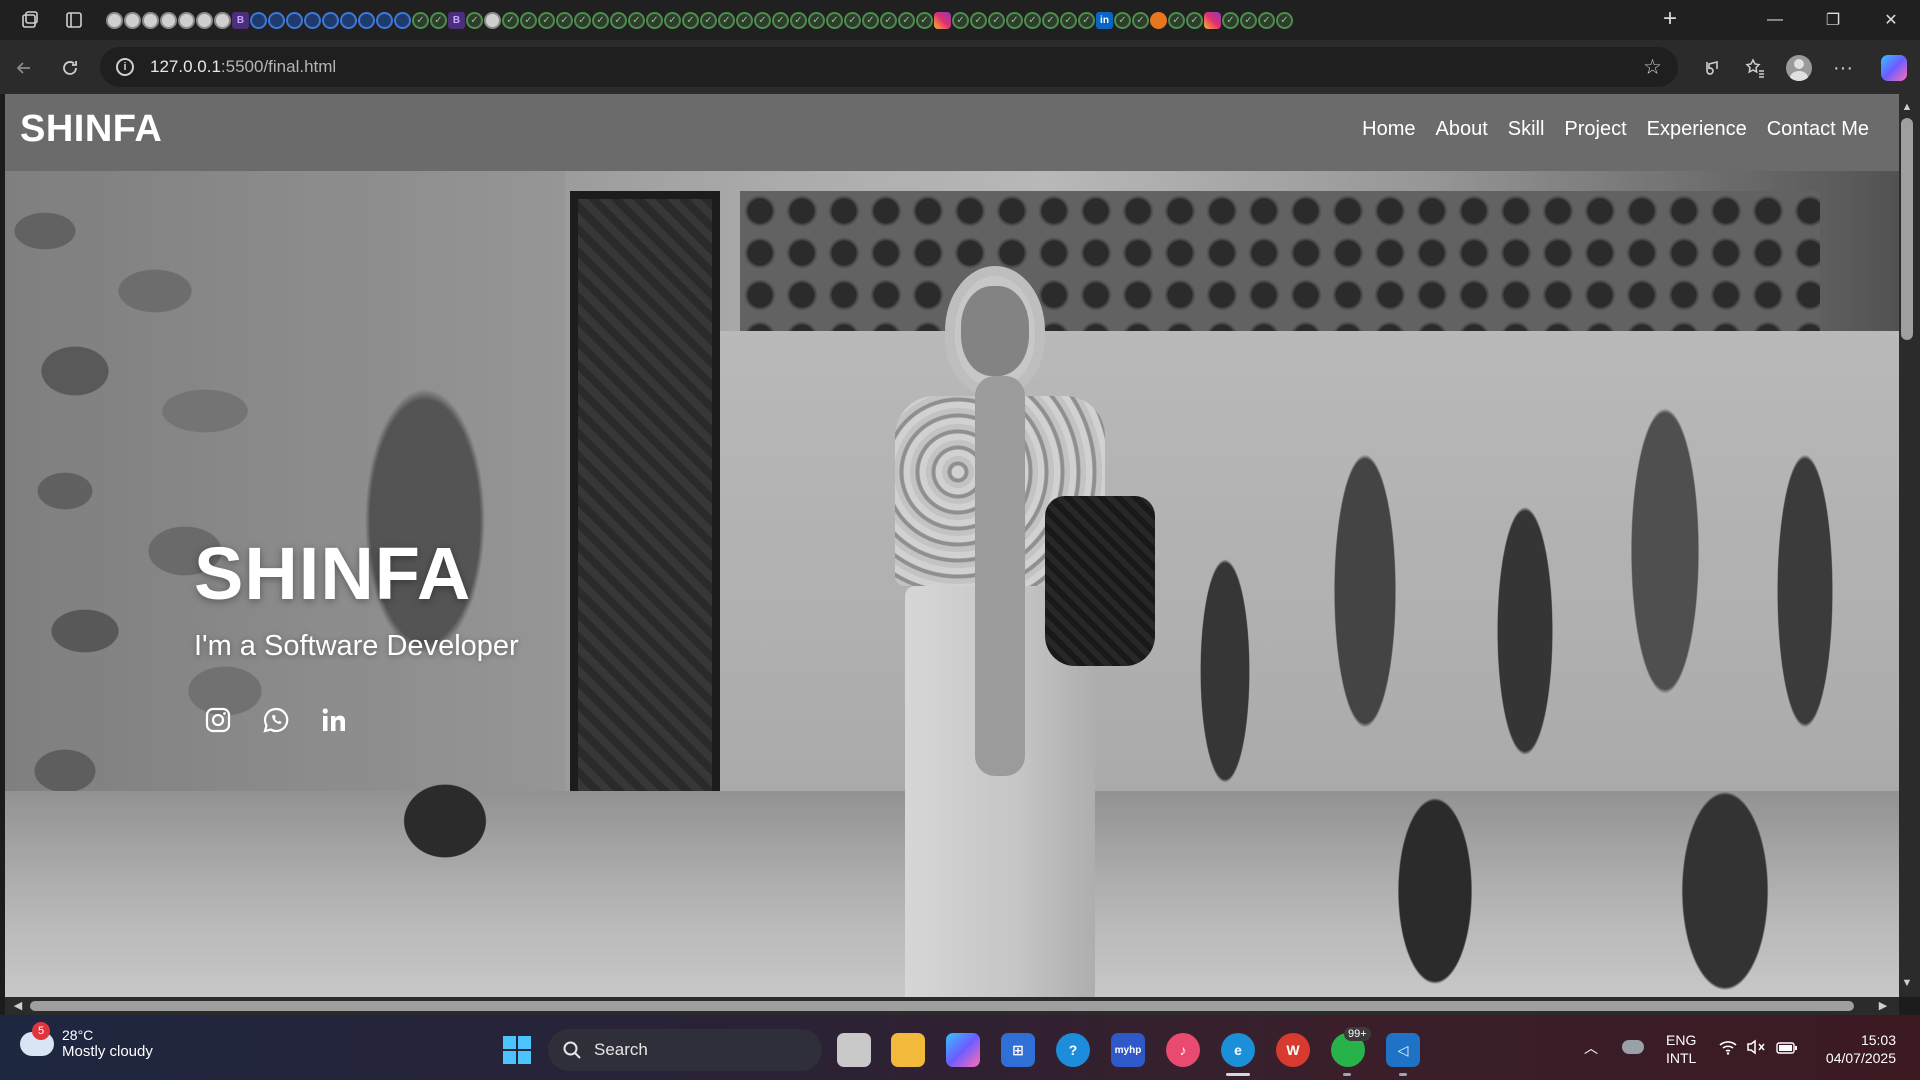  I want to click on vertical-scroll-thumb, so click(1907, 229).